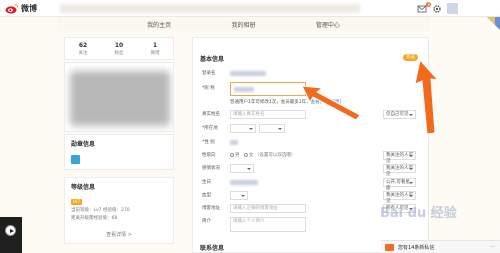 The width and height of the screenshot is (500, 253). What do you see at coordinates (310, 170) in the screenshot?
I see `row-relation: 感情状况 我关注的人可见` at bounding box center [310, 170].